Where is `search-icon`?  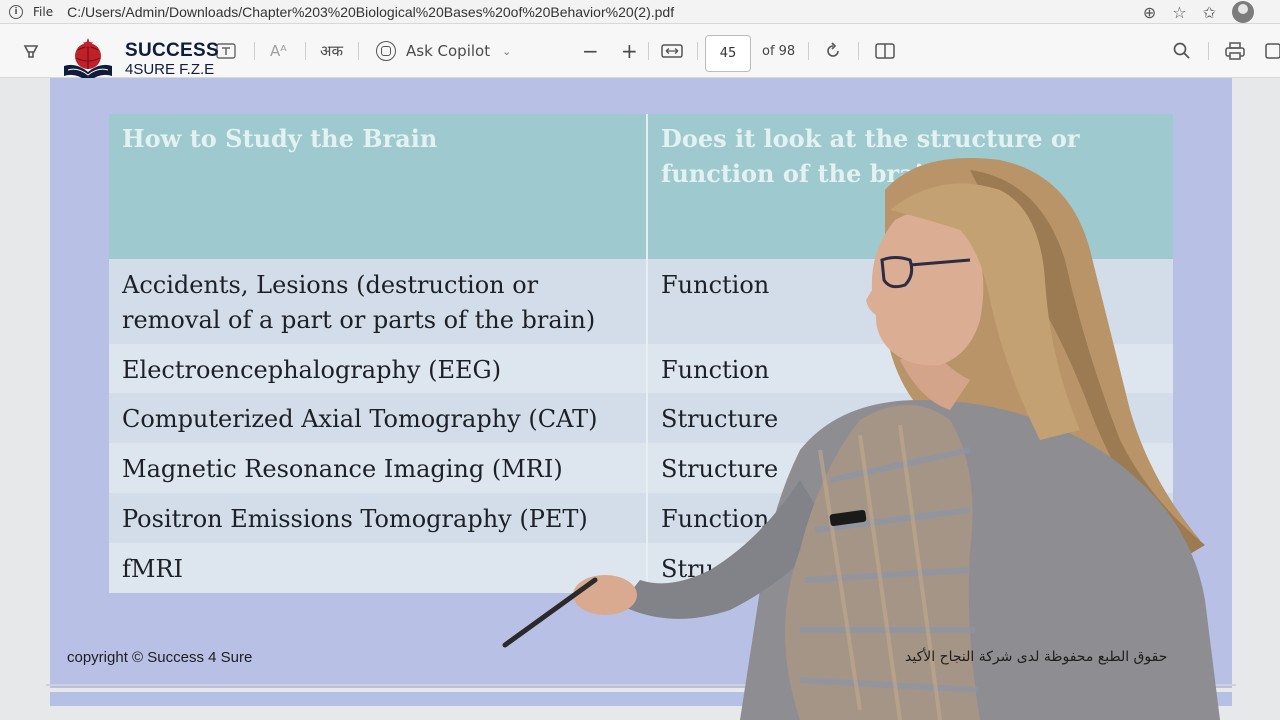 search-icon is located at coordinates (1182, 51).